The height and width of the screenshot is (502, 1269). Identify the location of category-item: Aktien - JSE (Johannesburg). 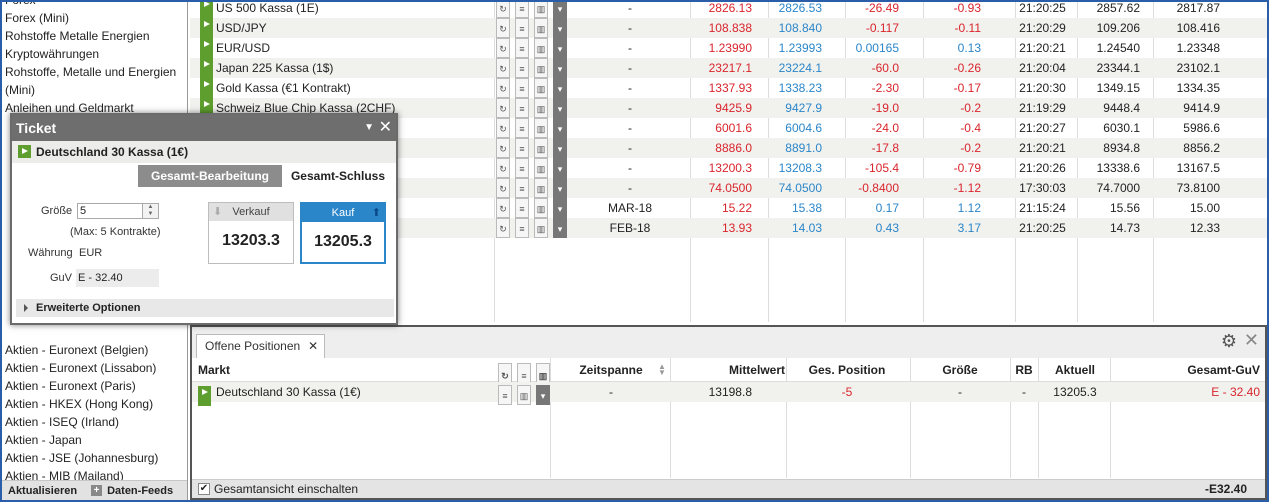
(94, 458).